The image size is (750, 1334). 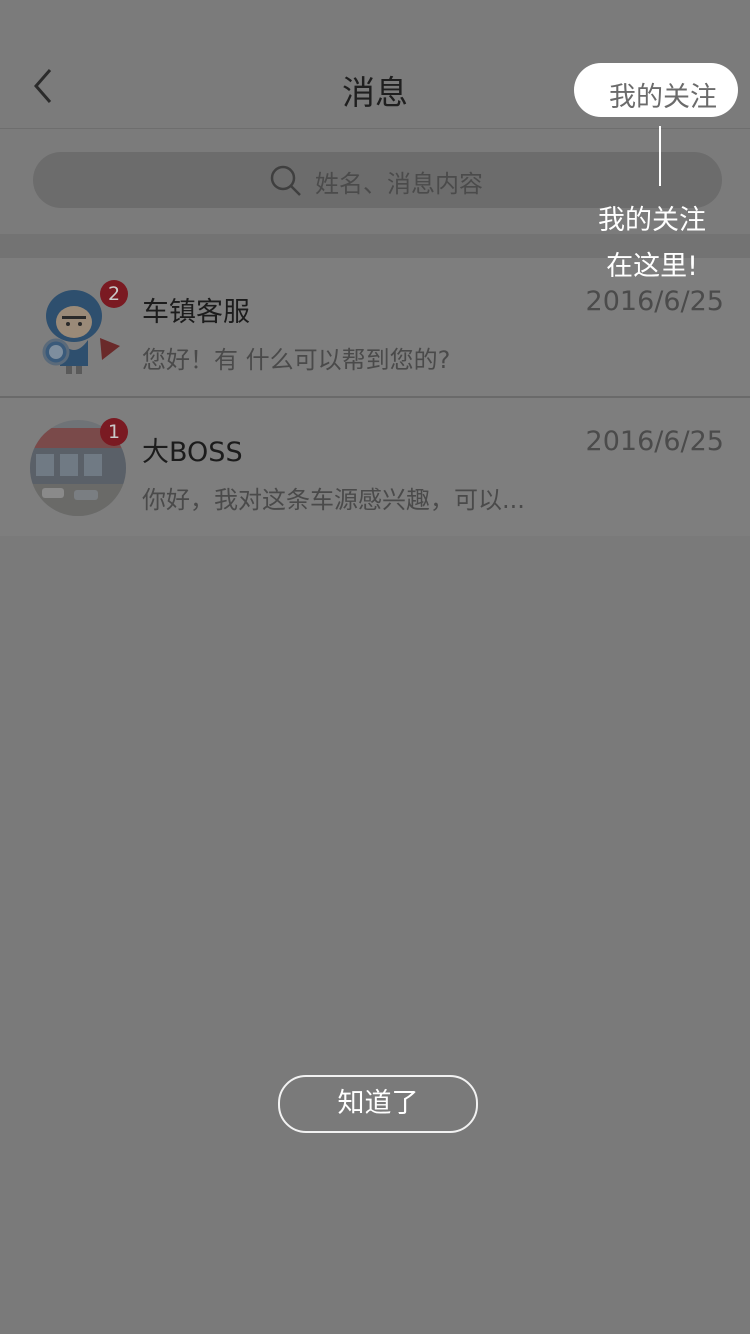 I want to click on contact-name: 车镇客服, so click(x=196, y=312).